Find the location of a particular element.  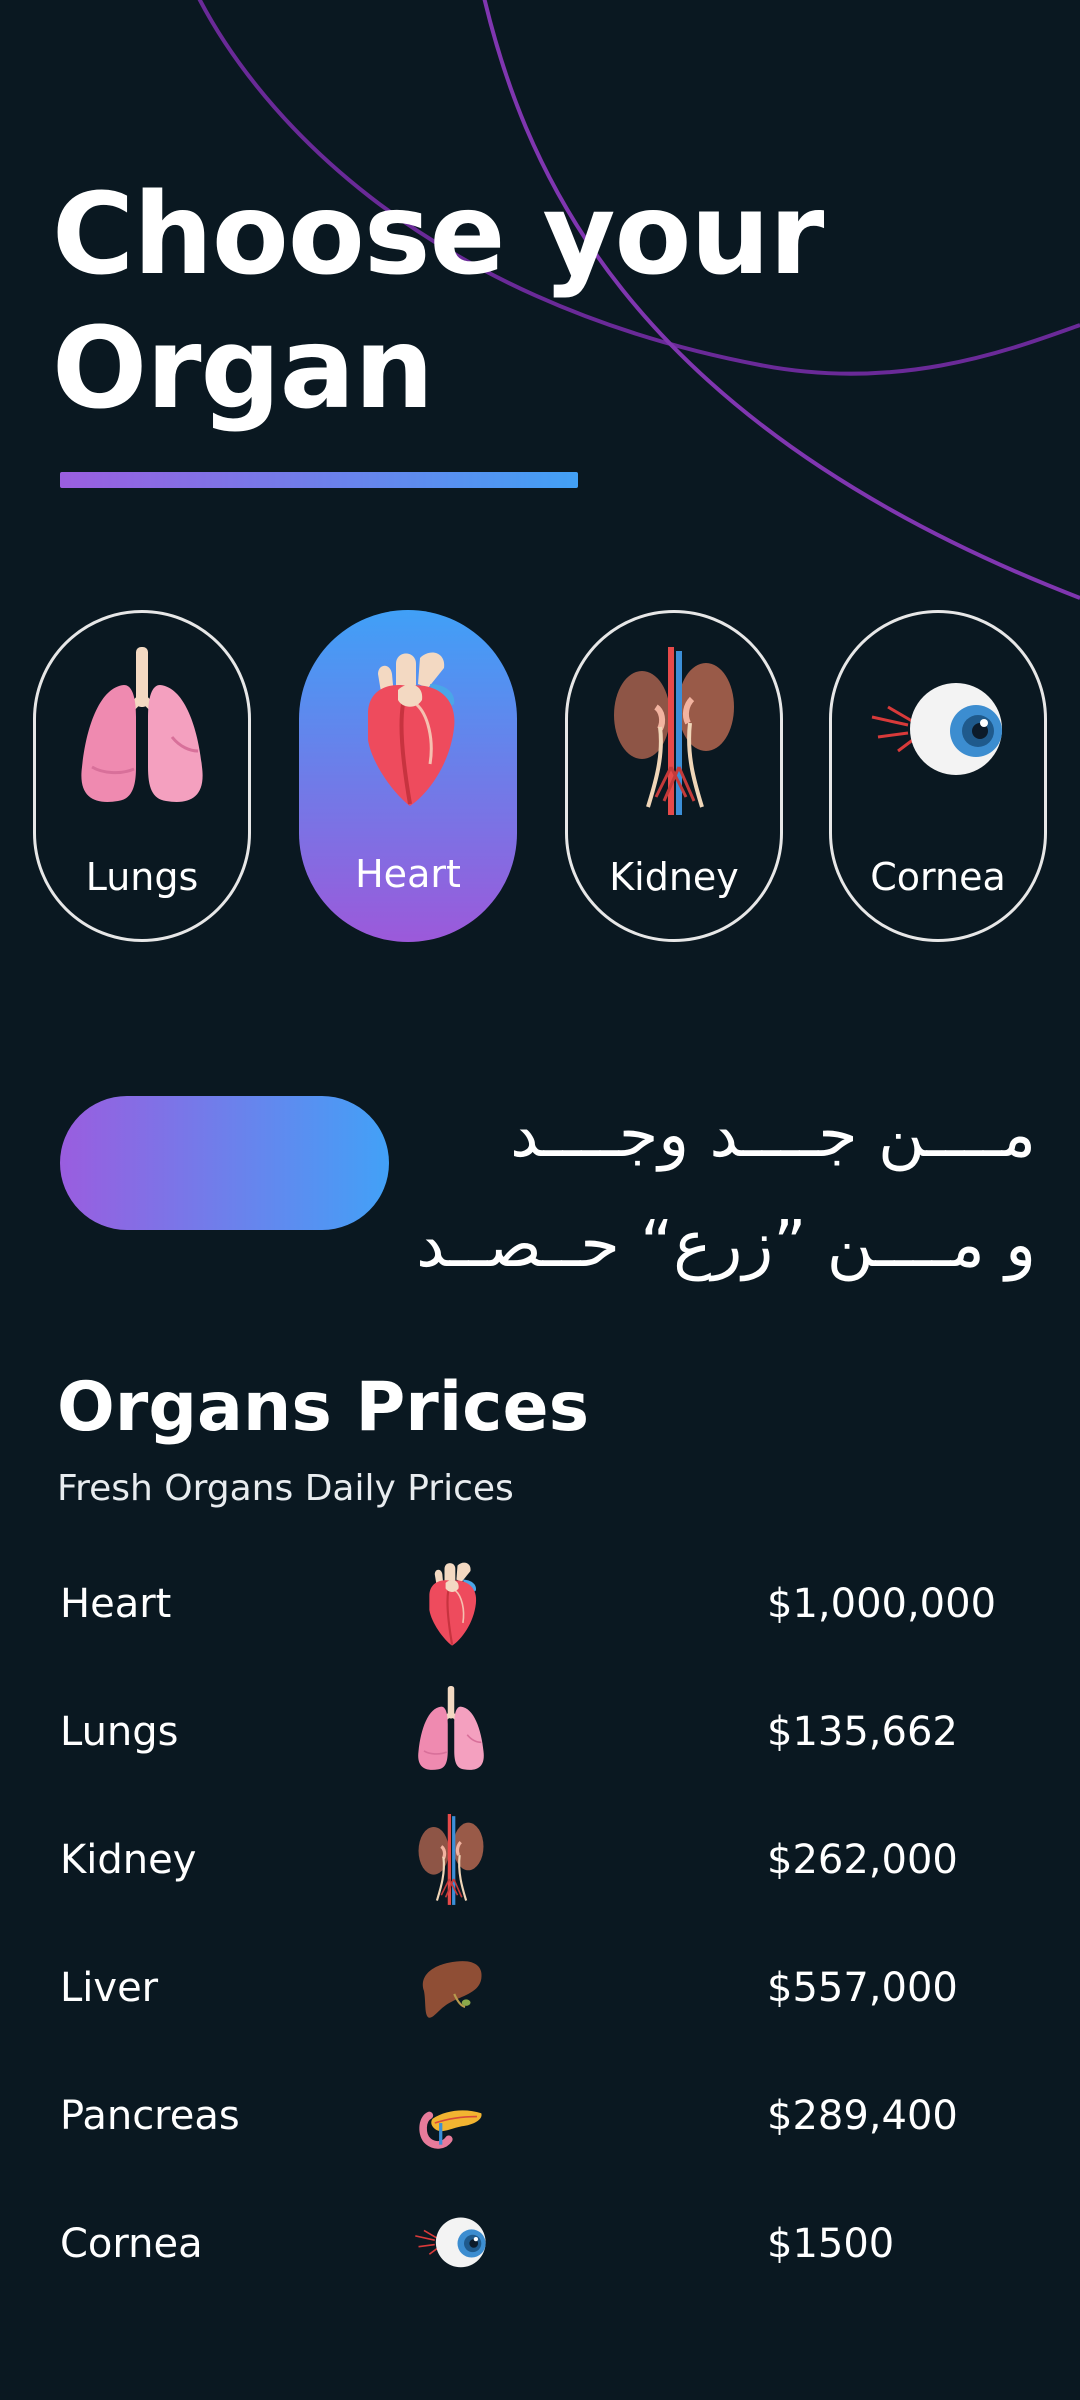

title-underline is located at coordinates (319, 480).